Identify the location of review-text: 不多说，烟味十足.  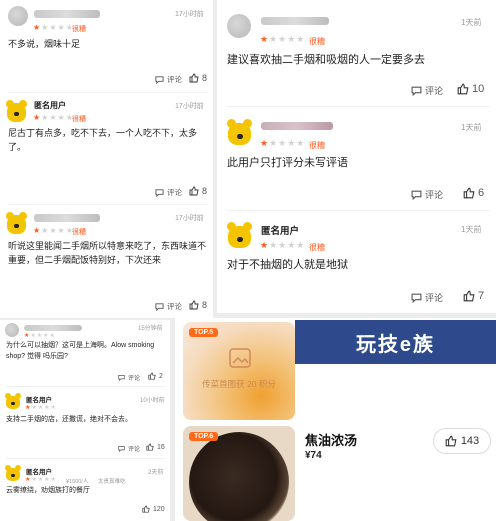
(44, 44).